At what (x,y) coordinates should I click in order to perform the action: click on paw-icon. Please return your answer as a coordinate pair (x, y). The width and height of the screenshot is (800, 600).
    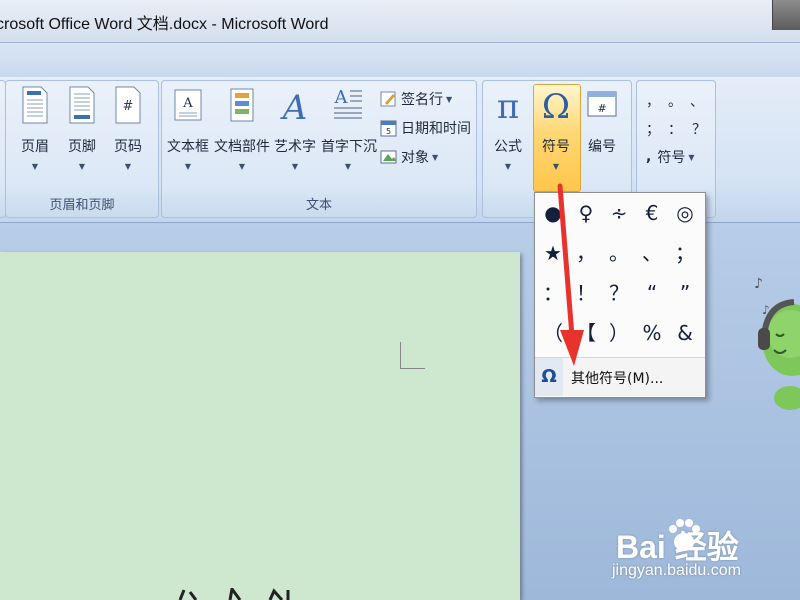
    Looking at the image, I should click on (684, 535).